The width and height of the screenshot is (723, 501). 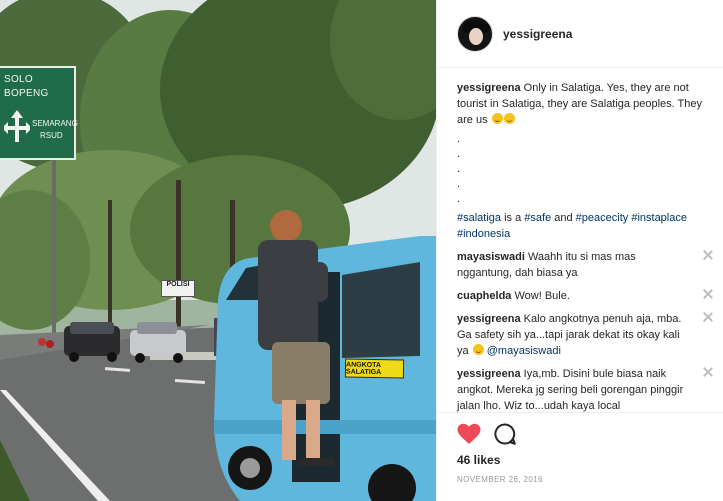 What do you see at coordinates (602, 218) in the screenshot?
I see `hashtag-link: #peacecity` at bounding box center [602, 218].